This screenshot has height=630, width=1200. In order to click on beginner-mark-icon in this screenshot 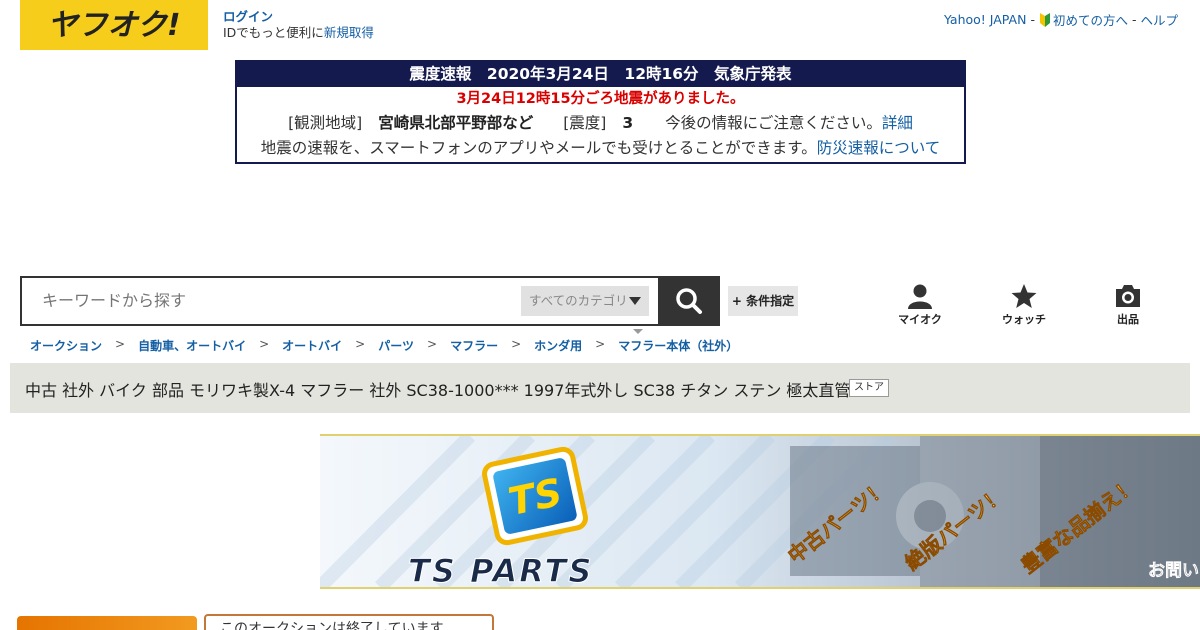, I will do `click(1044, 20)`.